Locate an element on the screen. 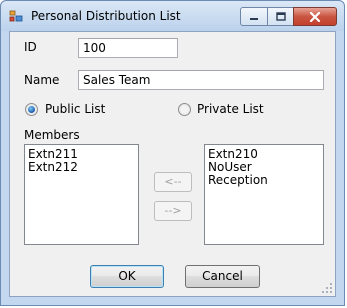 Image resolution: width=347 pixels, height=308 pixels. name-label: Name is located at coordinates (42, 80).